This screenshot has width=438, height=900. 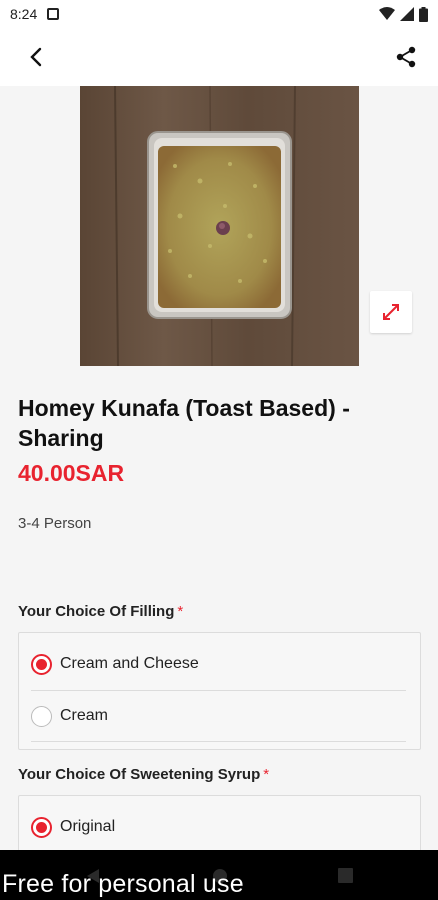 I want to click on expand-icon, so click(x=391, y=312).